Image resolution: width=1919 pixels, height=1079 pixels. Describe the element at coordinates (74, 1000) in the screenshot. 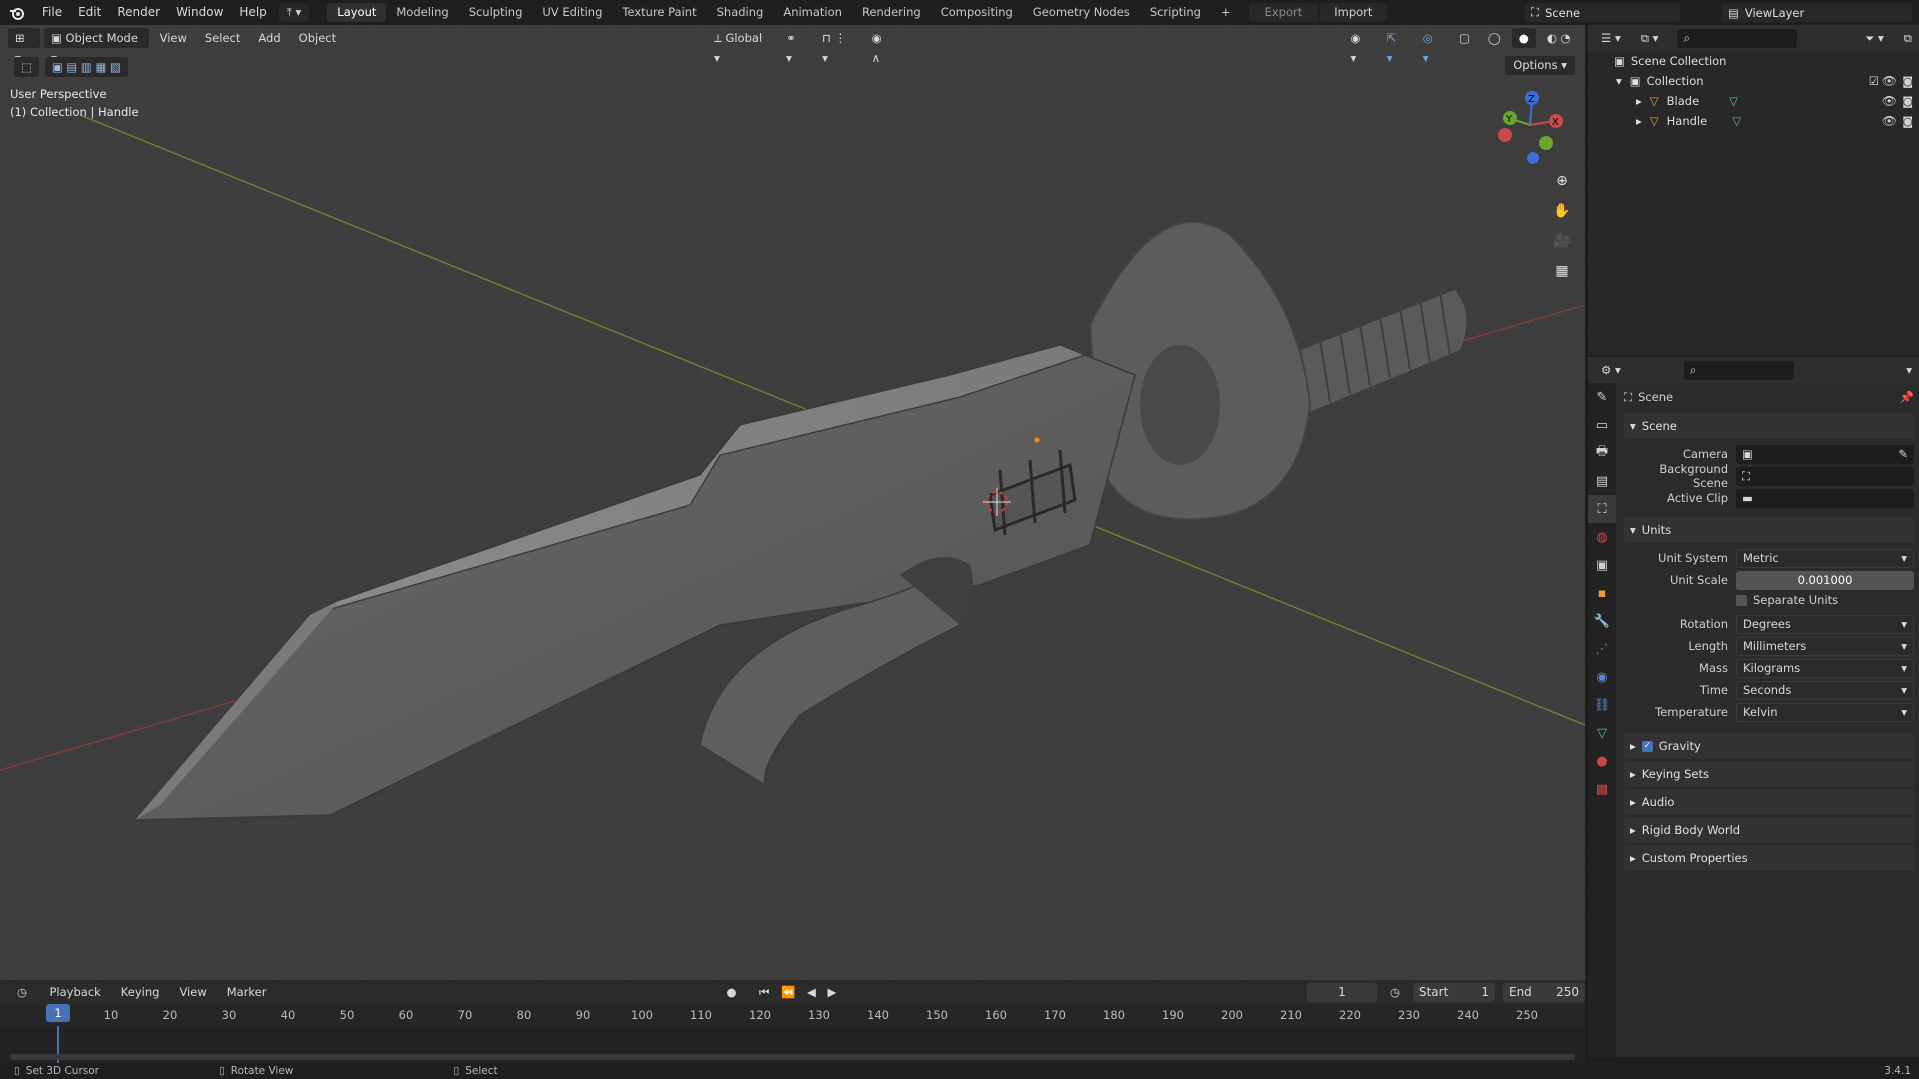

I see `menu-playback: Playback ▾` at that location.